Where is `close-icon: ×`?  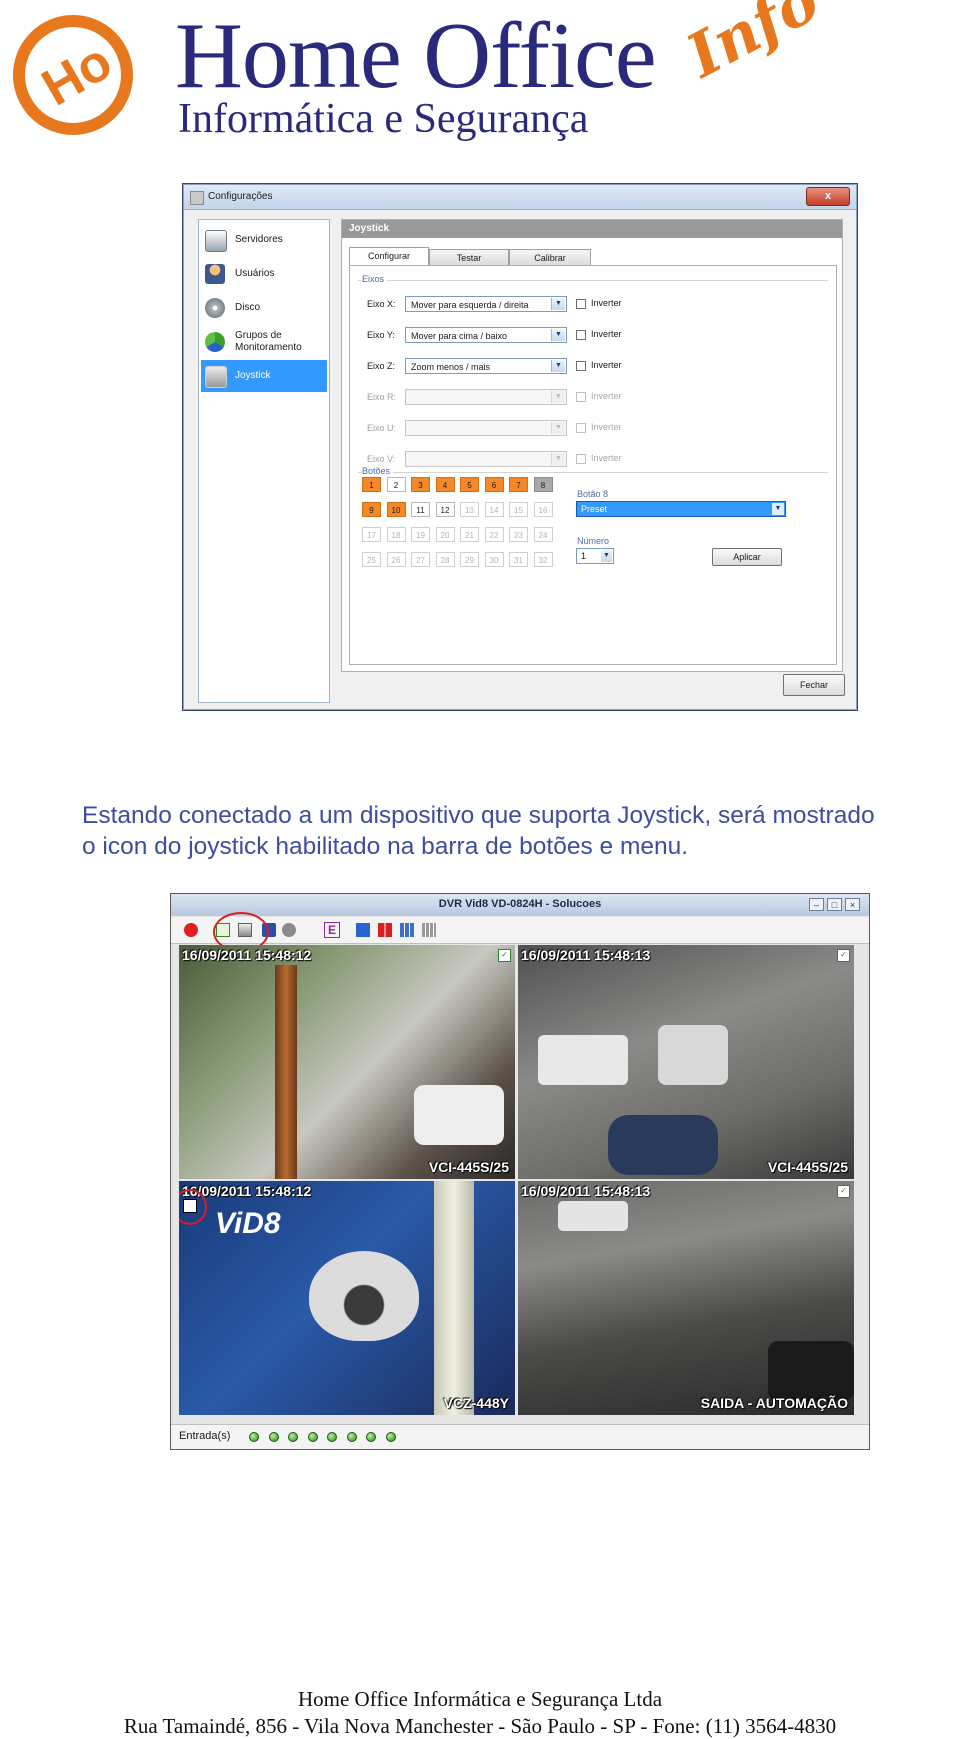
close-icon: × is located at coordinates (852, 904).